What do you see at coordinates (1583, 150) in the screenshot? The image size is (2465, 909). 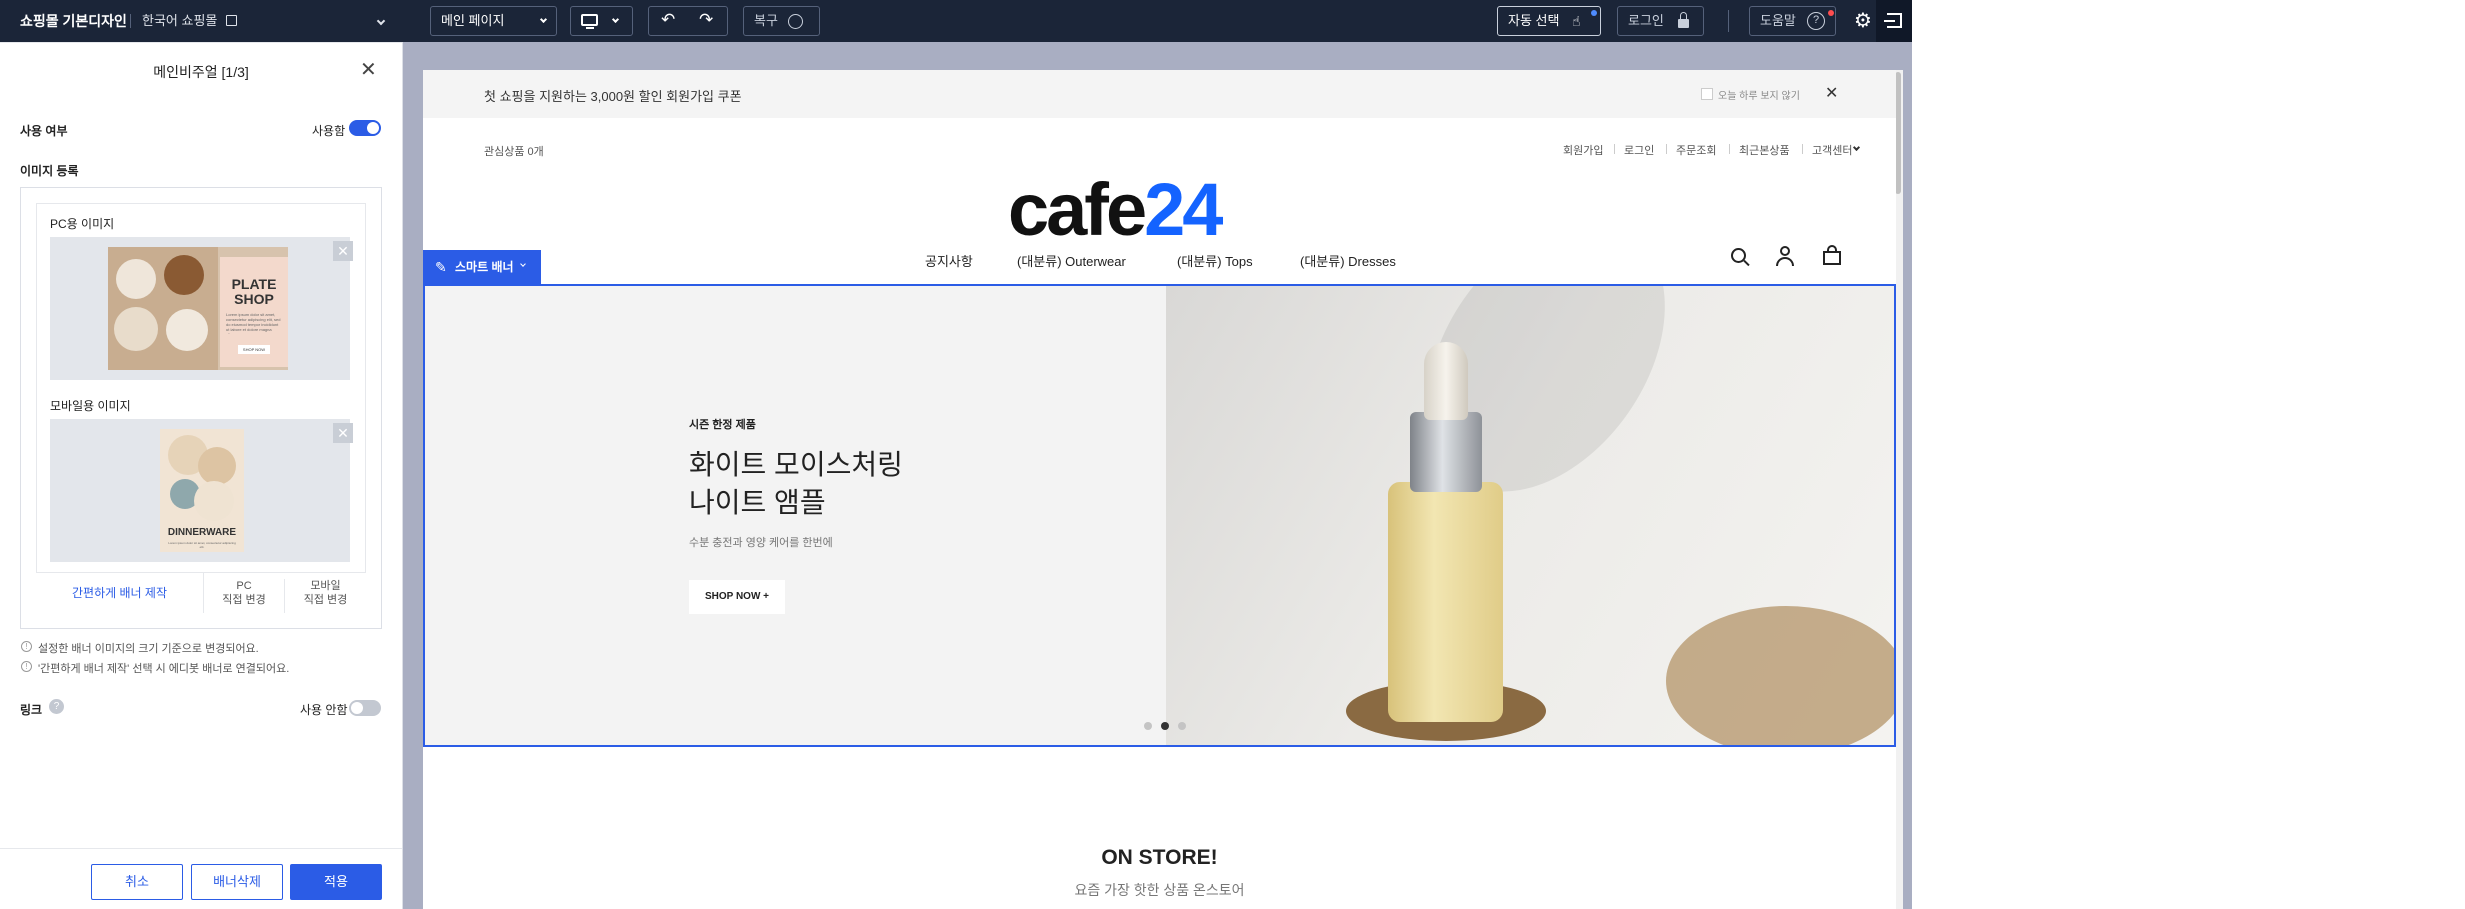 I see `util-join: 회원가입` at bounding box center [1583, 150].